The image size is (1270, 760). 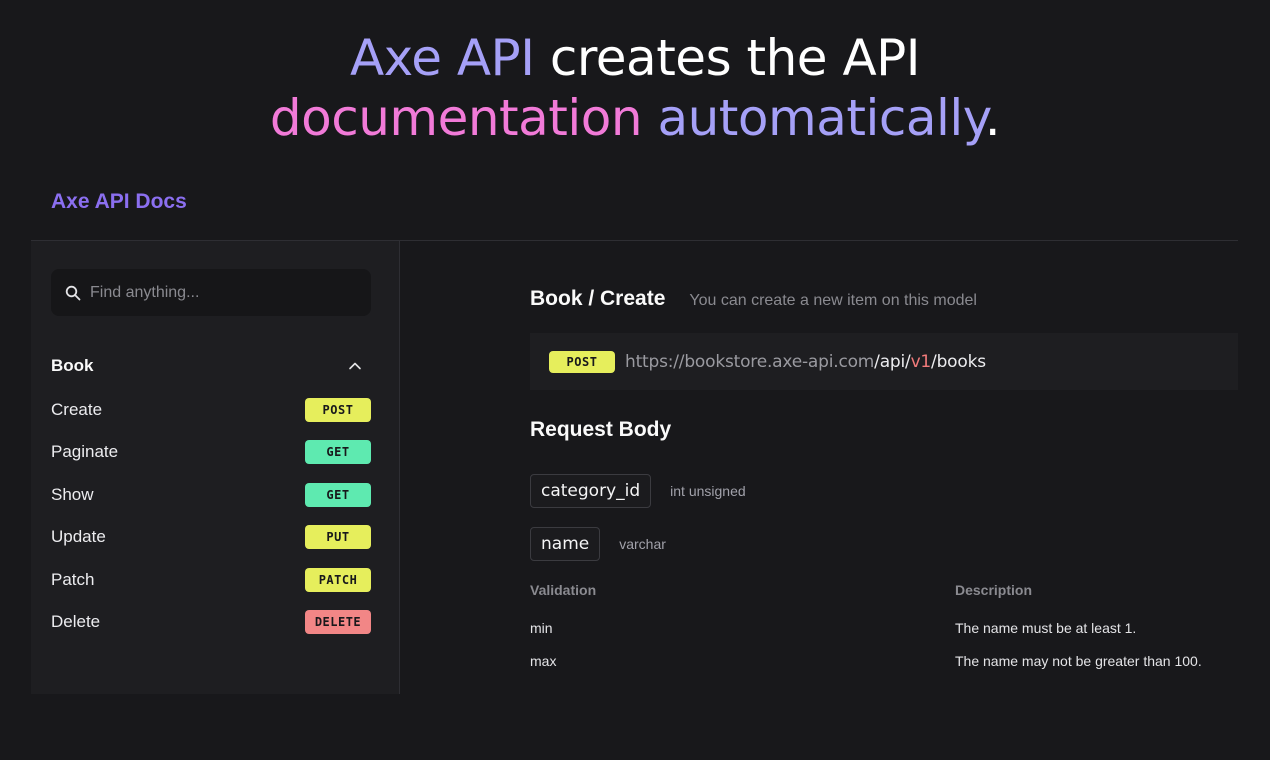 What do you see at coordinates (727, 58) in the screenshot?
I see `hero-line1-text: creates the API` at bounding box center [727, 58].